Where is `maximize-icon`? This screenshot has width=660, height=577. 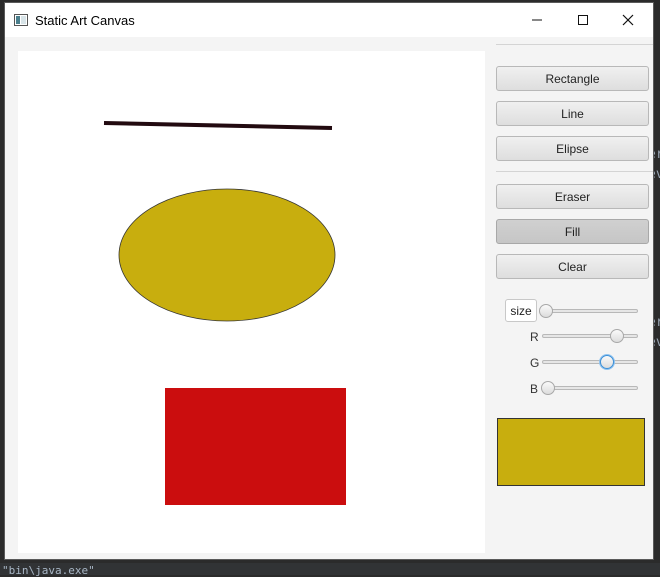 maximize-icon is located at coordinates (583, 20).